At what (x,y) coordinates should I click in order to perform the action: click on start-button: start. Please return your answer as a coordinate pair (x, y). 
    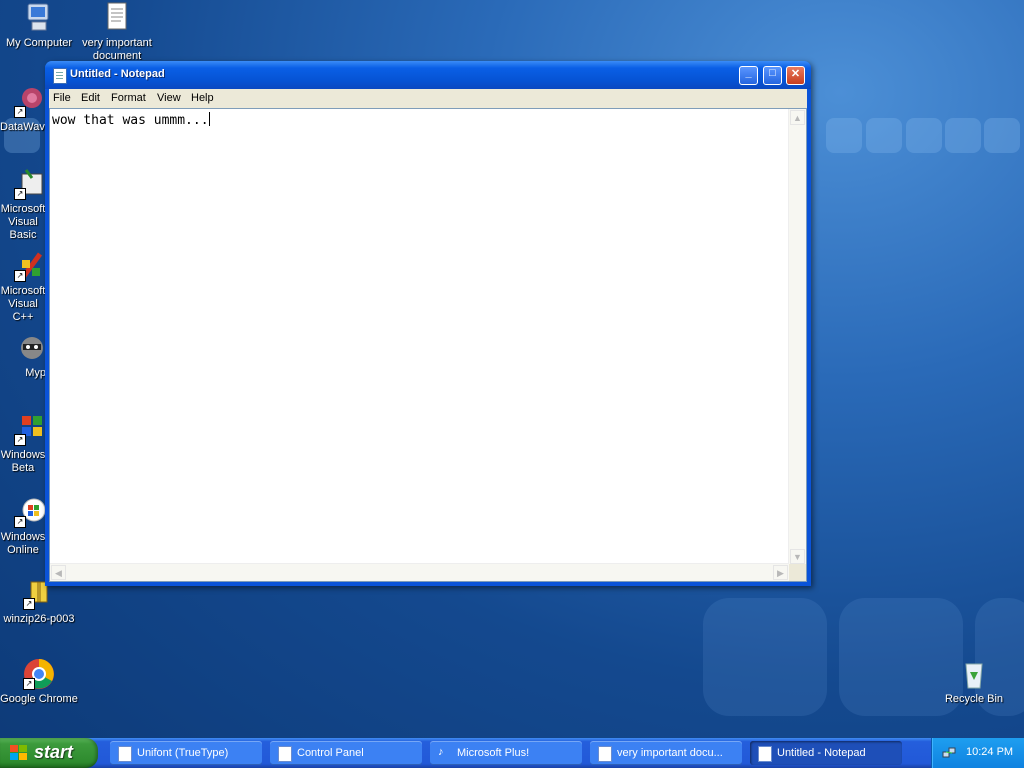
    Looking at the image, I should click on (49, 753).